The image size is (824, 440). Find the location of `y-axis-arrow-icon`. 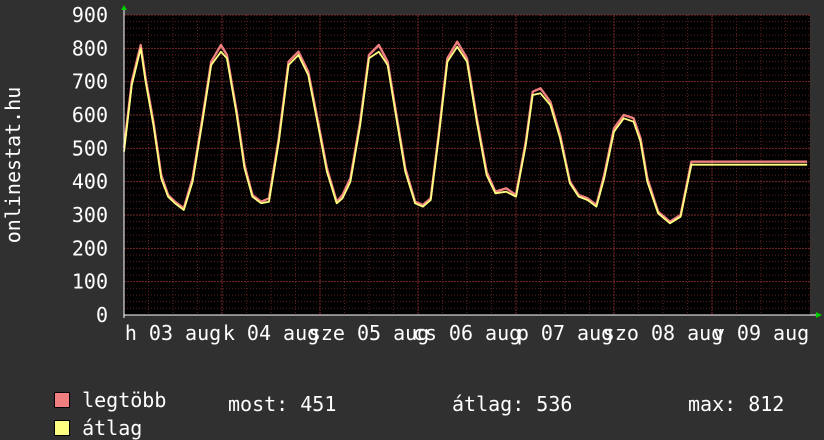

y-axis-arrow-icon is located at coordinates (124, 7).